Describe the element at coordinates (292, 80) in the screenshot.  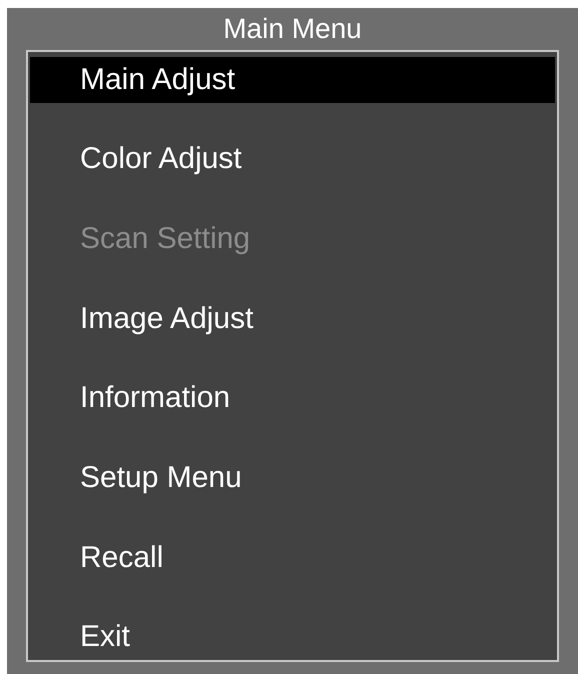
I see `menu-item: Main Adjust` at that location.